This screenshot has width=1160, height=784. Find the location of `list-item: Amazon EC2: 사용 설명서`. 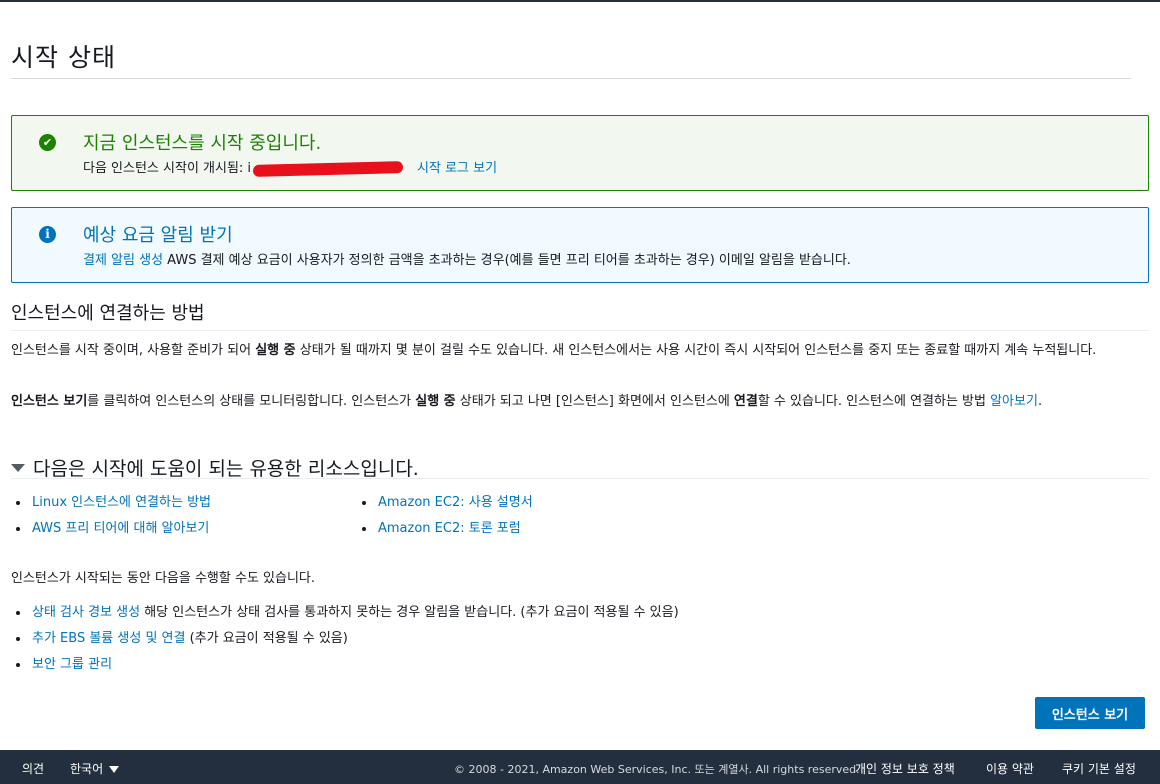

list-item: Amazon EC2: 사용 설명서 is located at coordinates (445, 503).